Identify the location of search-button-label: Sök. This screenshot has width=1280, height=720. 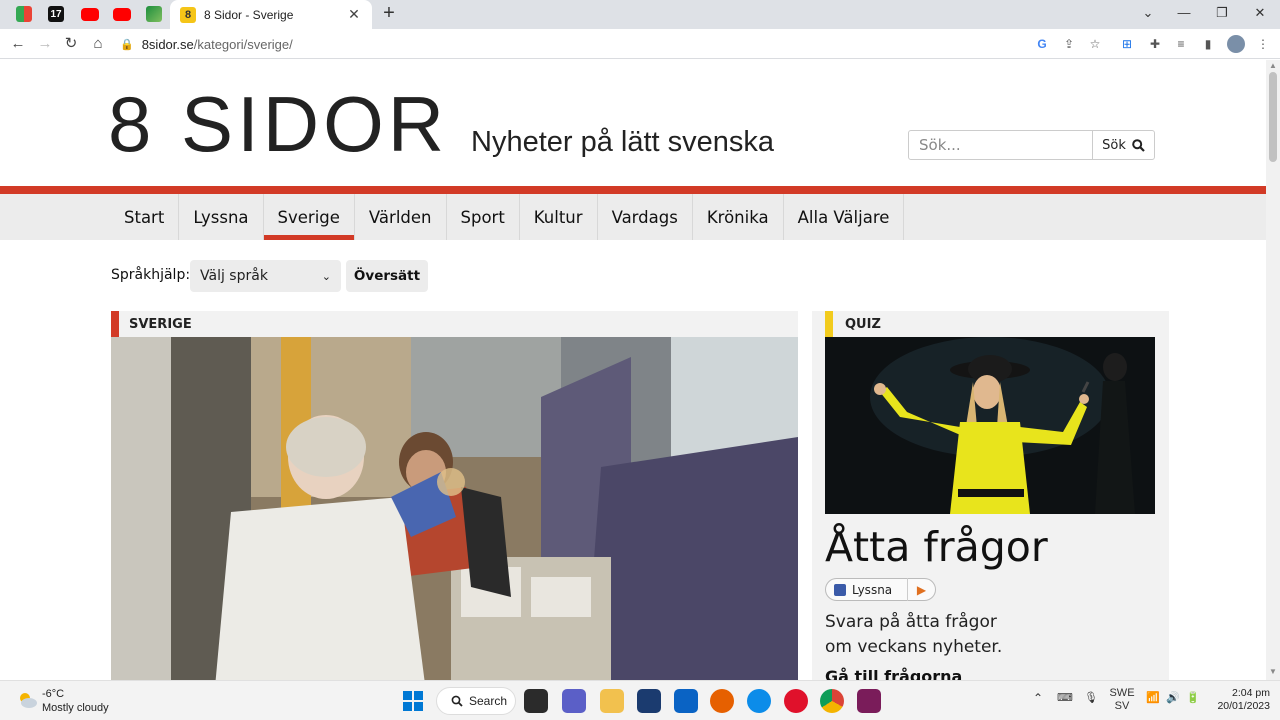
(1114, 145).